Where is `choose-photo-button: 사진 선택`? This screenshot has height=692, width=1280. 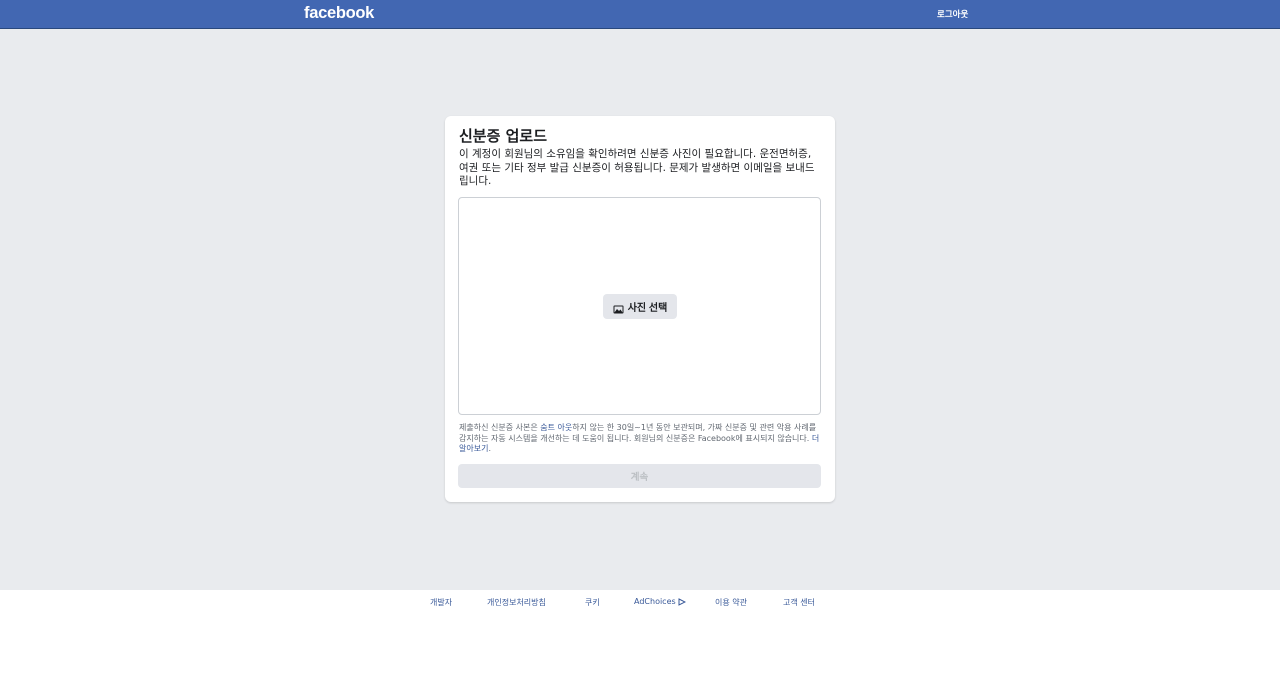
choose-photo-button: 사진 선택 is located at coordinates (640, 306).